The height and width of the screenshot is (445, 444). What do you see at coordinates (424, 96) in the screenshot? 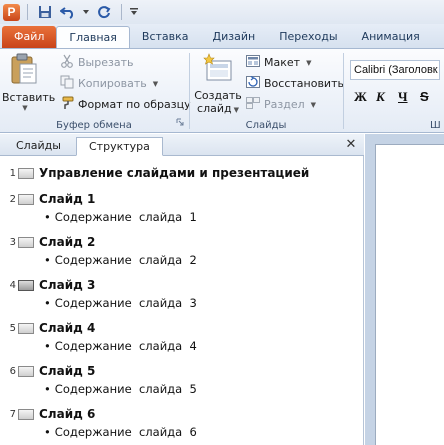
I see `strikethrough-button: S` at bounding box center [424, 96].